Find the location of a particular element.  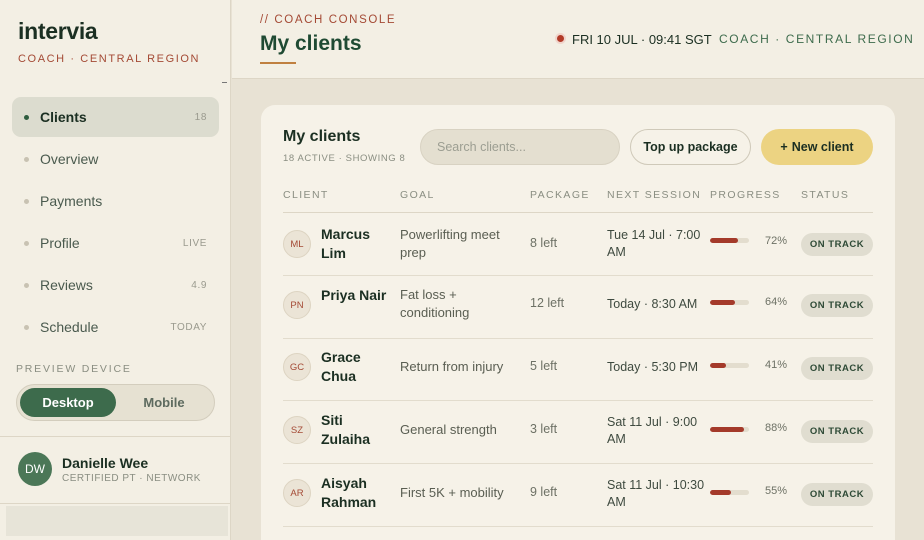

preview-device-label: PREVIEW DEVICE is located at coordinates (74, 369).